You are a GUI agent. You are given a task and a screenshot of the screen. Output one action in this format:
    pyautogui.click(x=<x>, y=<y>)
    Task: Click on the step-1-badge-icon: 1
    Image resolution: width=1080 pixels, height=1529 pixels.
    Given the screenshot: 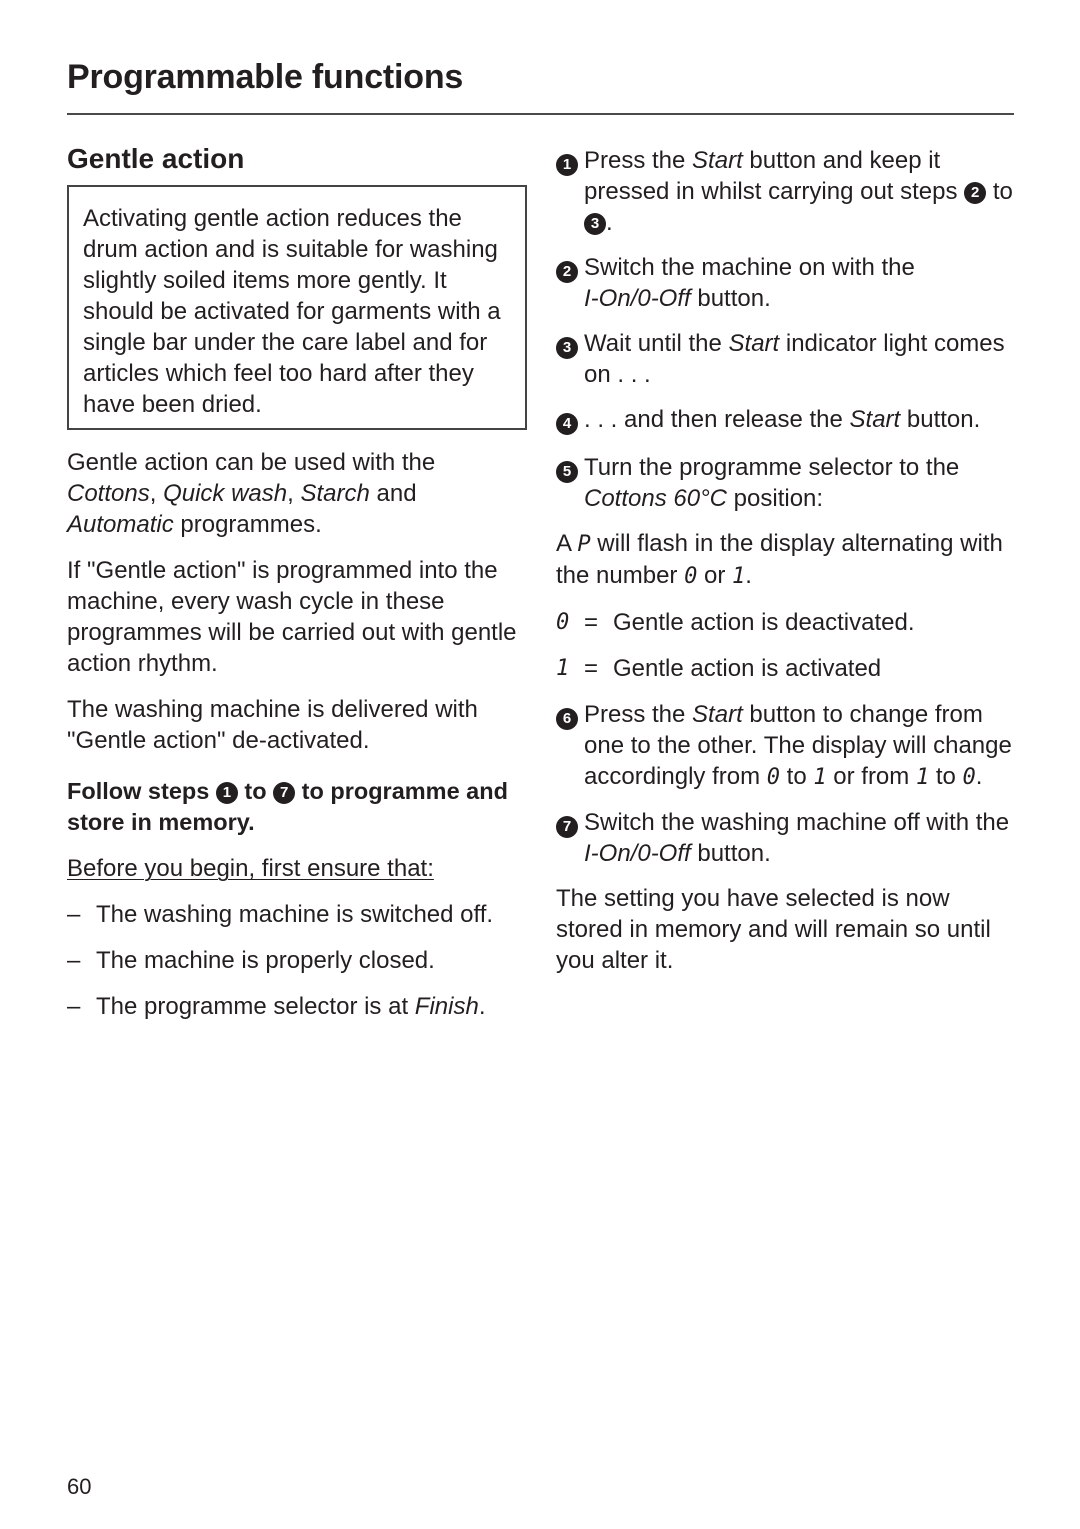 What is the action you would take?
    pyautogui.click(x=226, y=792)
    